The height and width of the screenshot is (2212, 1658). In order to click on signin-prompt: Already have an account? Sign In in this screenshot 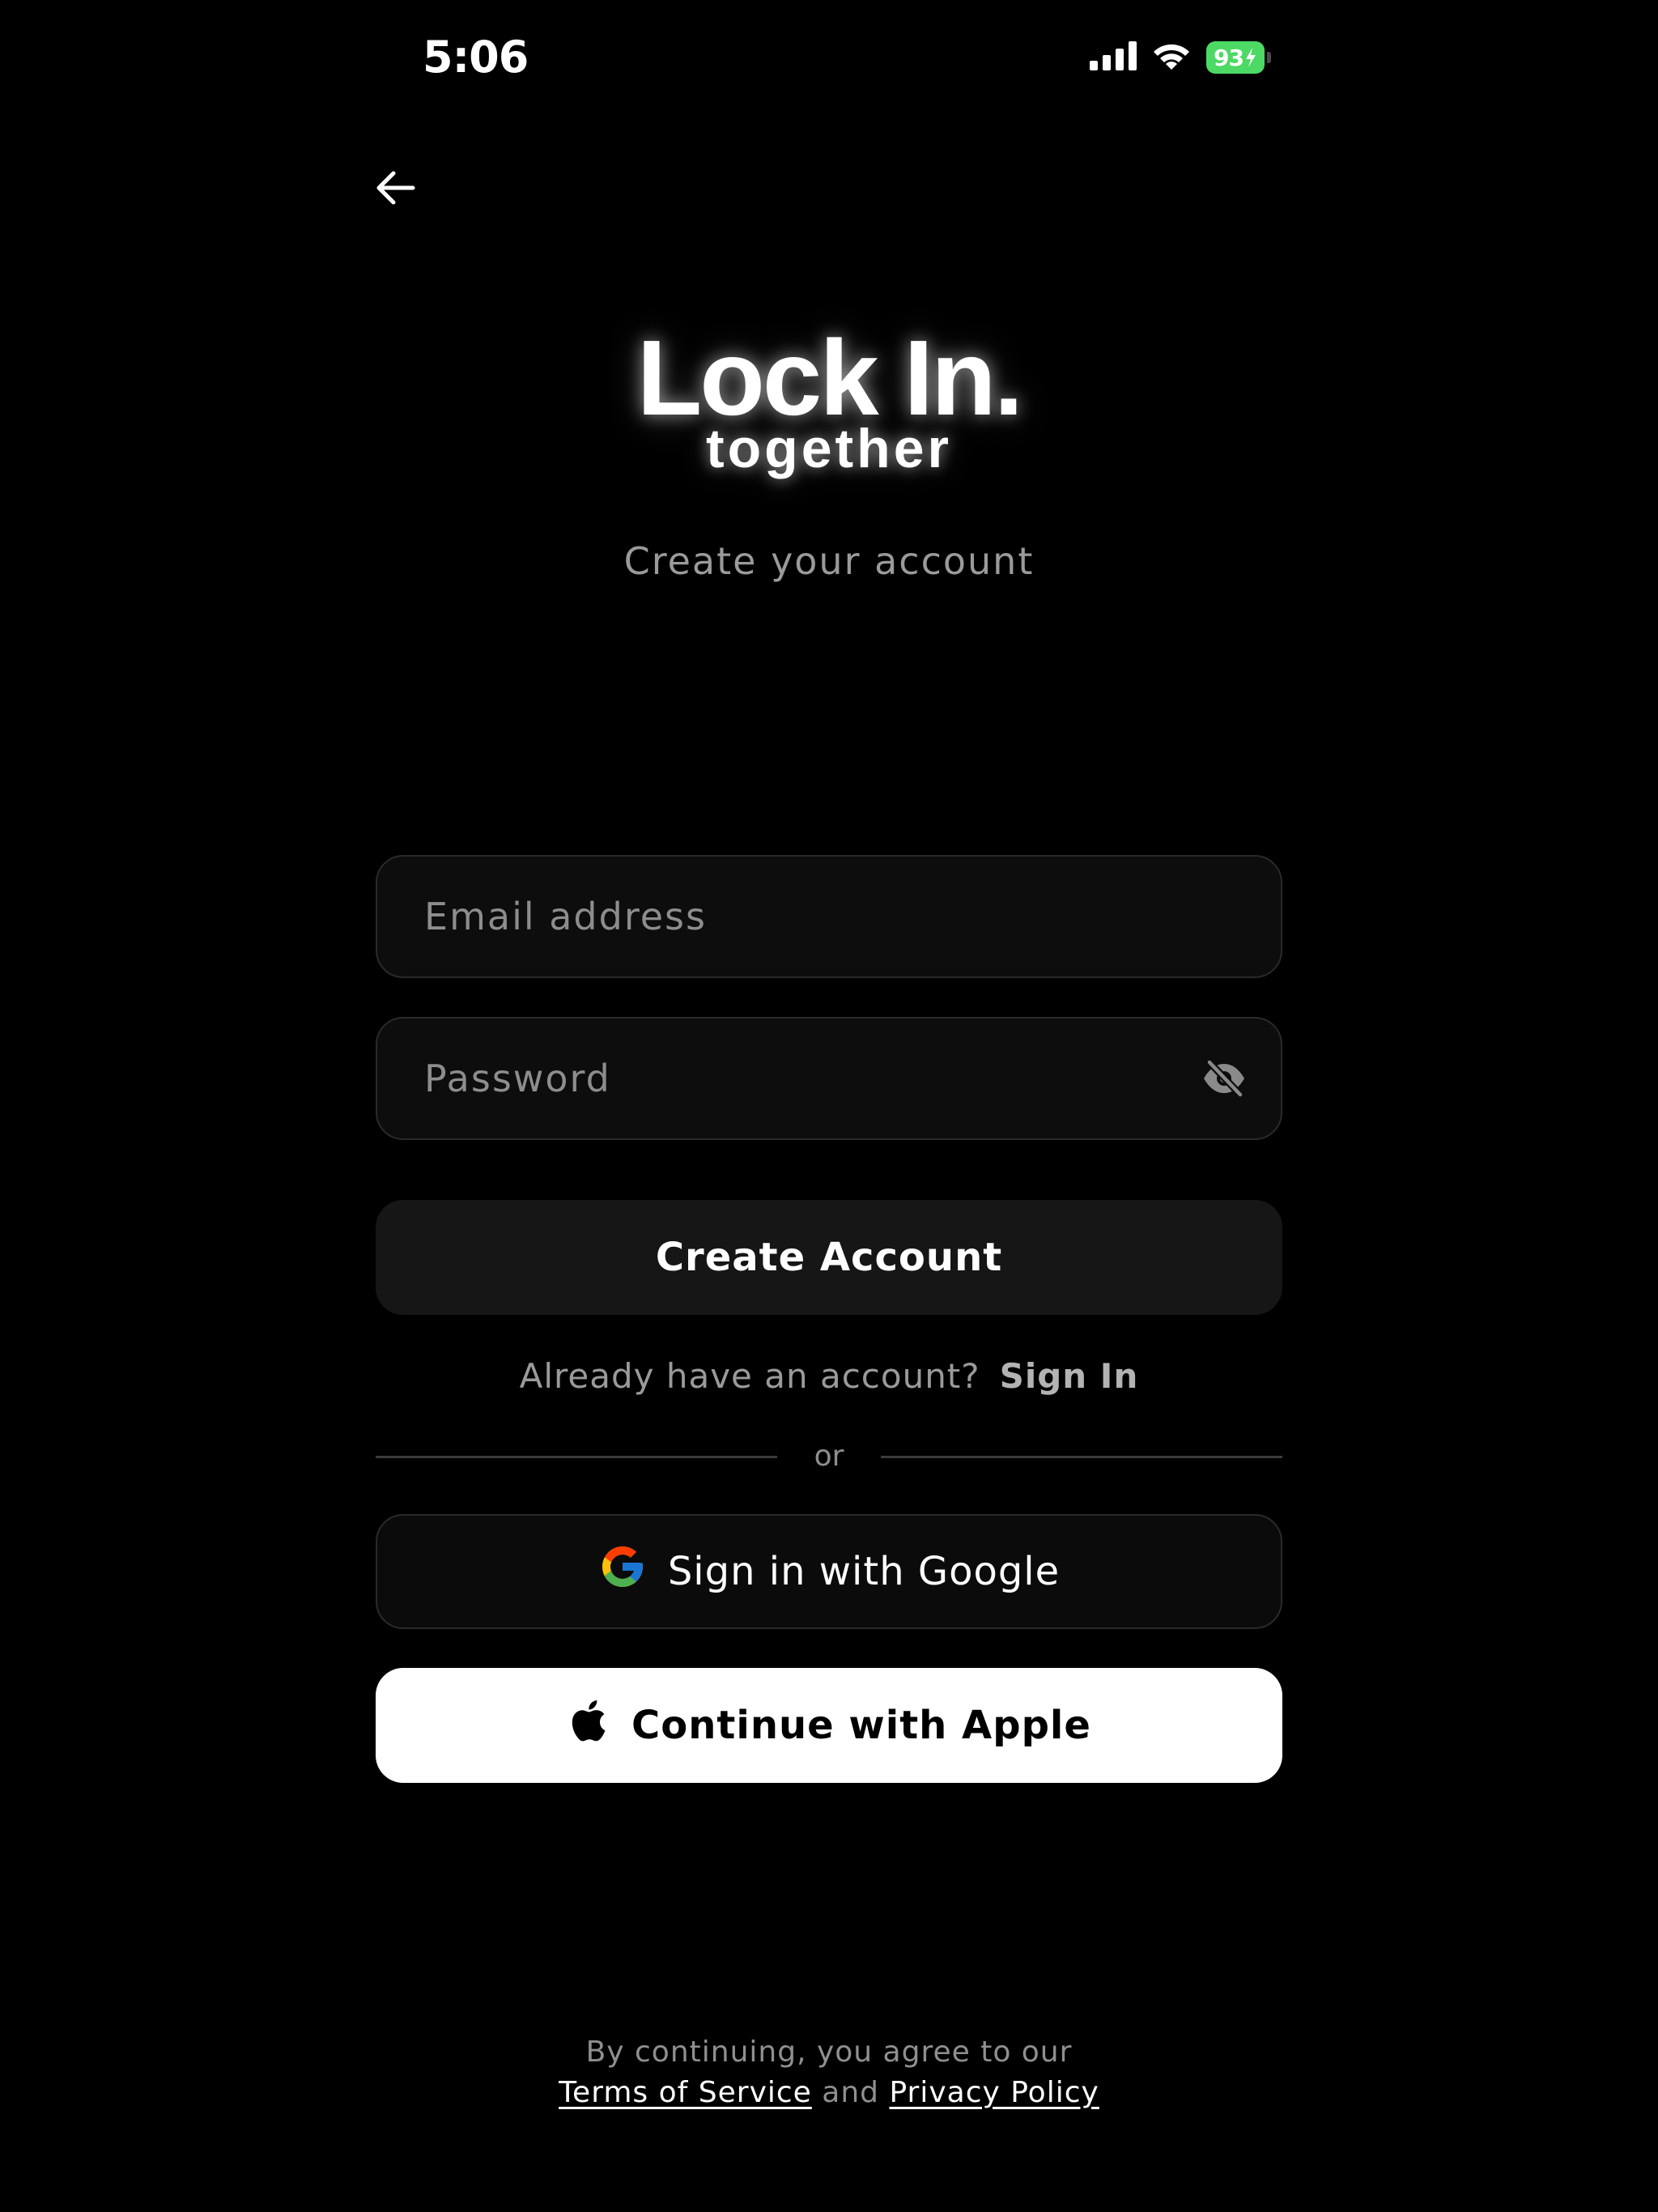, I will do `click(829, 1377)`.